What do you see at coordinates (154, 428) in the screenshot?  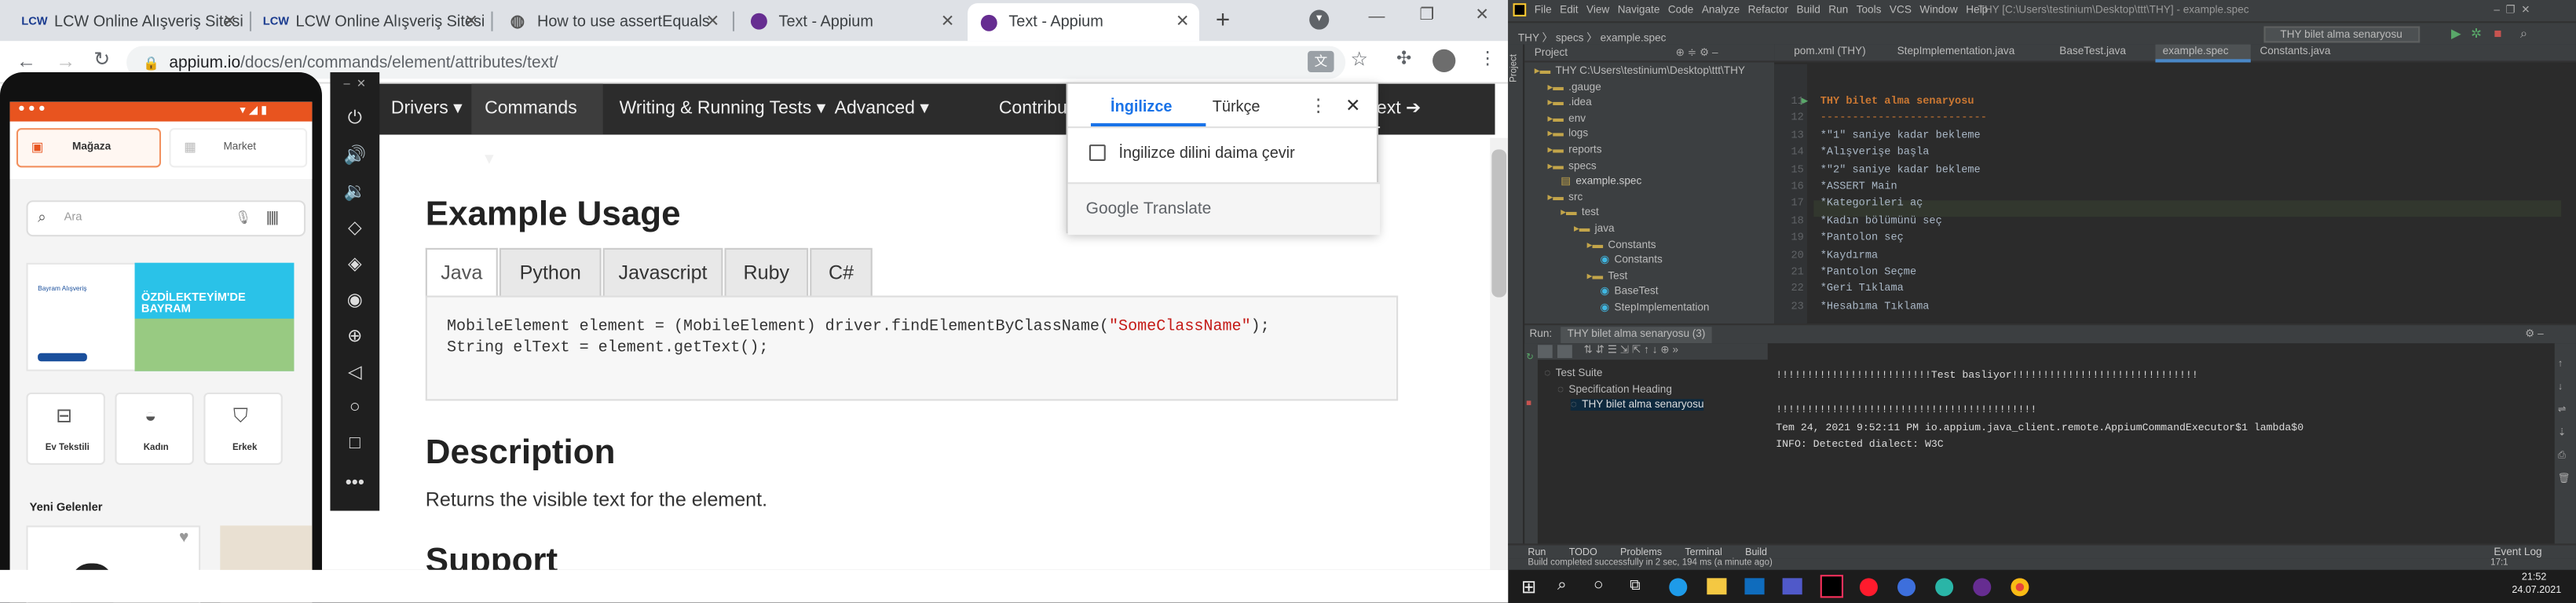 I see `category-card: ◒ Kadın` at bounding box center [154, 428].